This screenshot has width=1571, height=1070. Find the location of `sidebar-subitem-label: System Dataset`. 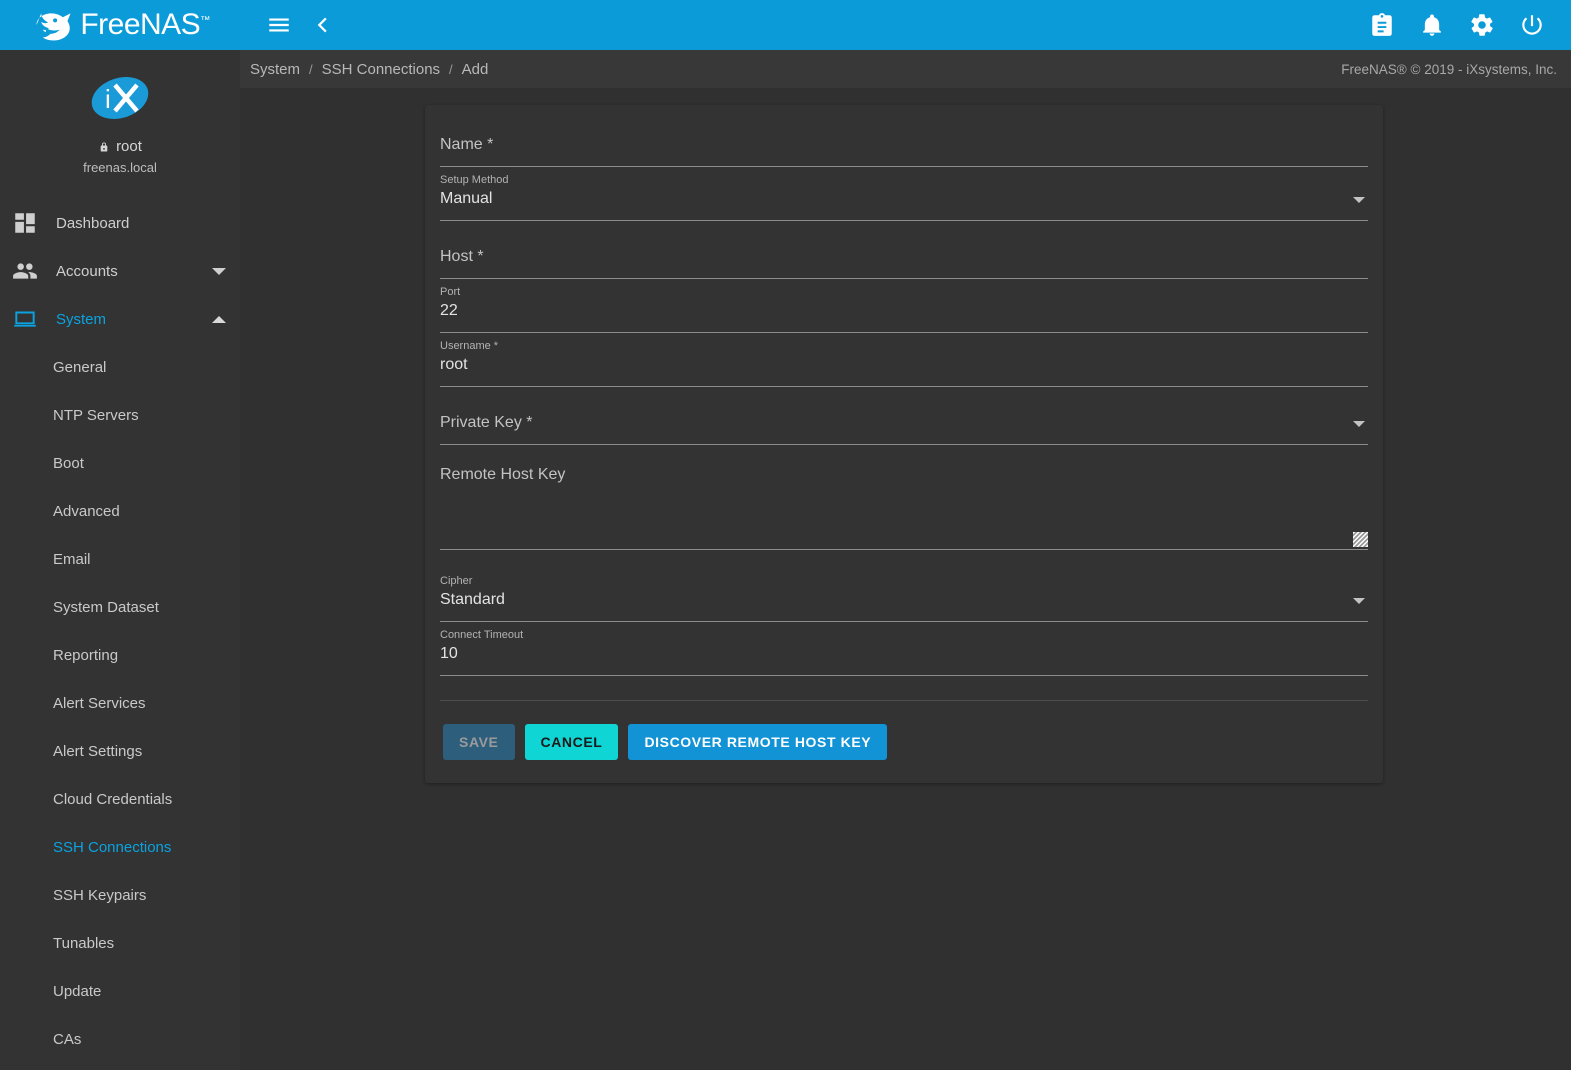

sidebar-subitem-label: System Dataset is located at coordinates (106, 607).